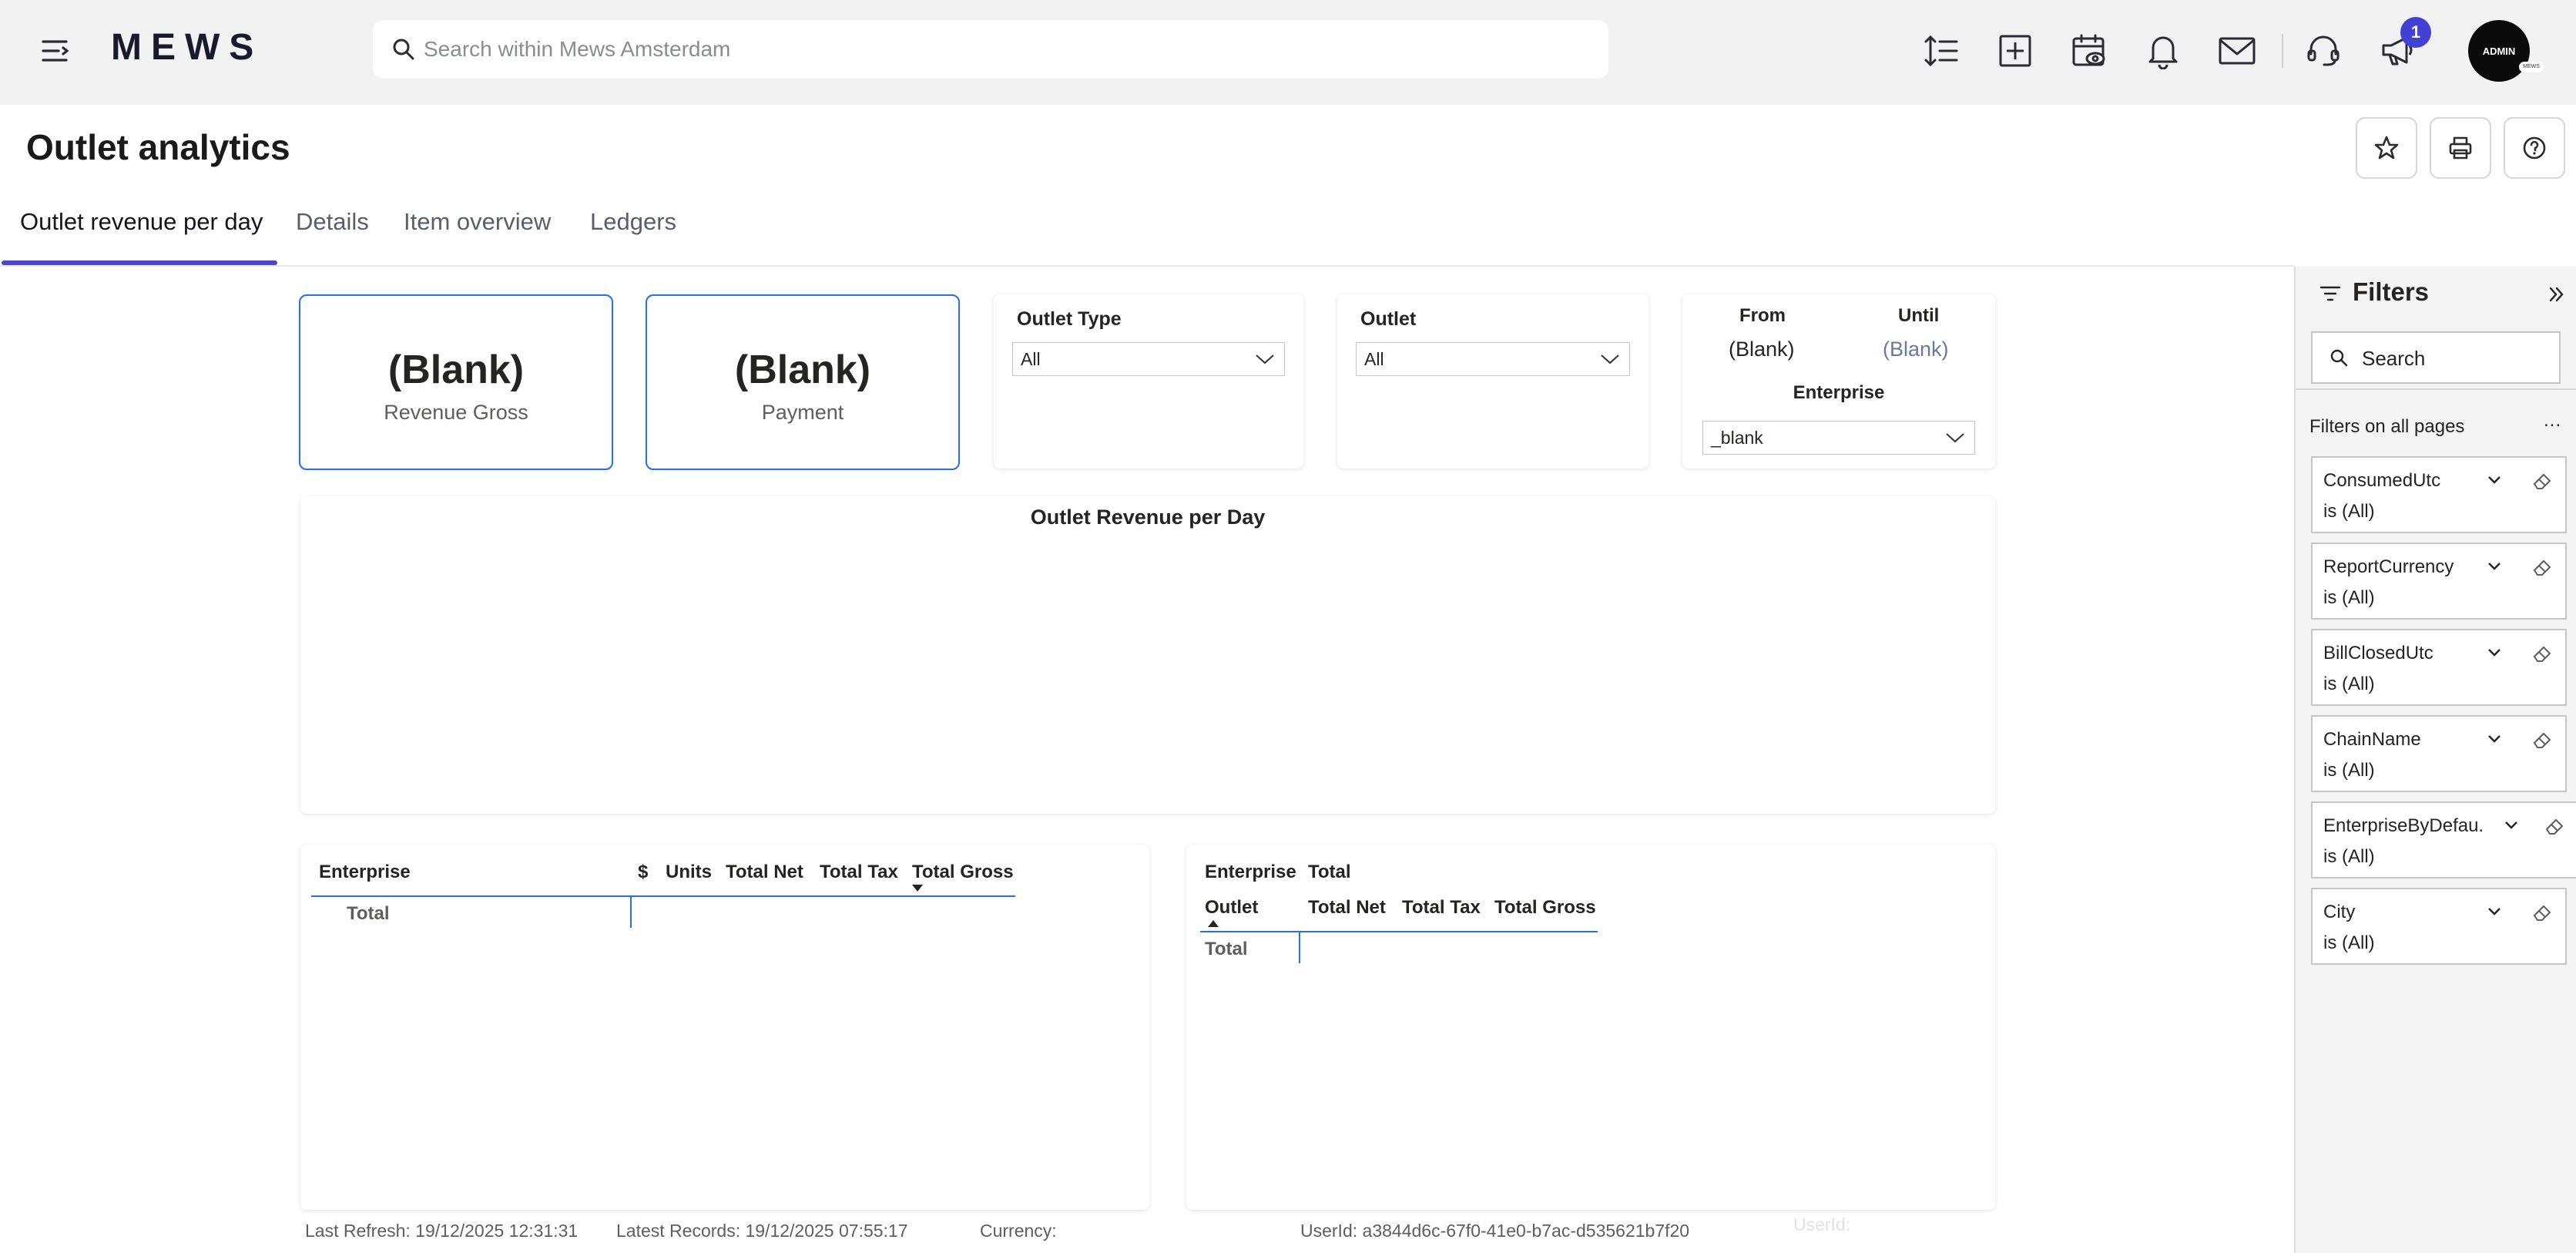 Image resolution: width=2576 pixels, height=1253 pixels. I want to click on filter-card-chainname: ChainName is (All), so click(2439, 753).